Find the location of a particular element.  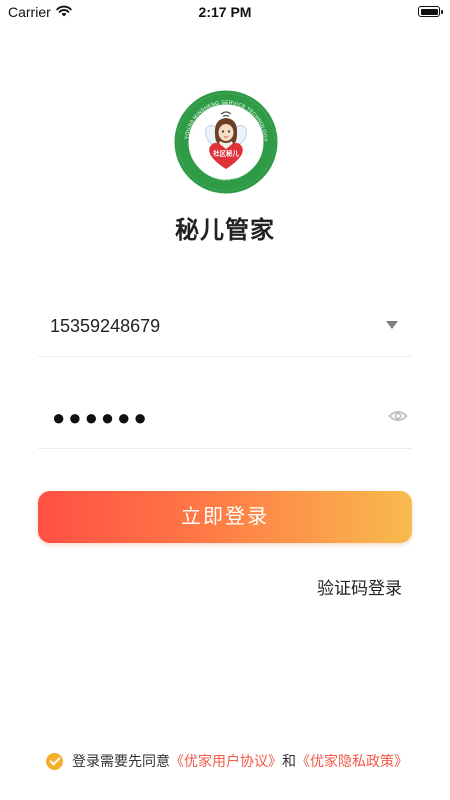

password-field: ●●●●●● is located at coordinates (225, 420).